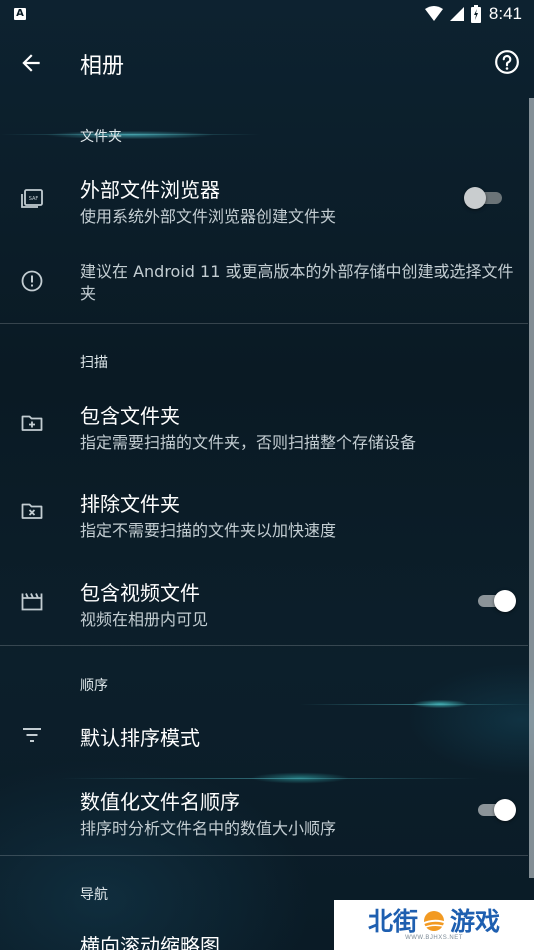  What do you see at coordinates (248, 442) in the screenshot?
I see `include-folders-subtitle: 指定需要扫描的文件夹，否则扫描整个存储设备` at bounding box center [248, 442].